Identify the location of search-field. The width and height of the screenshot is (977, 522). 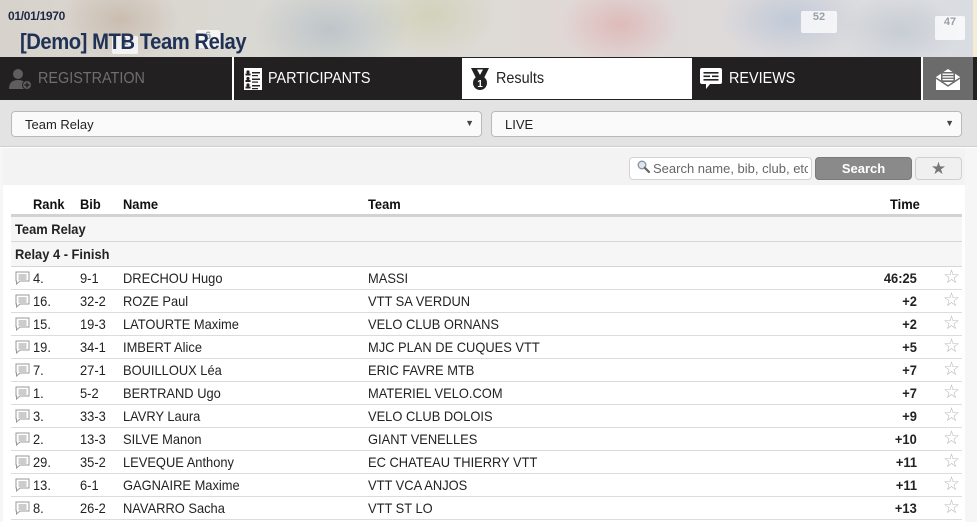
(720, 168).